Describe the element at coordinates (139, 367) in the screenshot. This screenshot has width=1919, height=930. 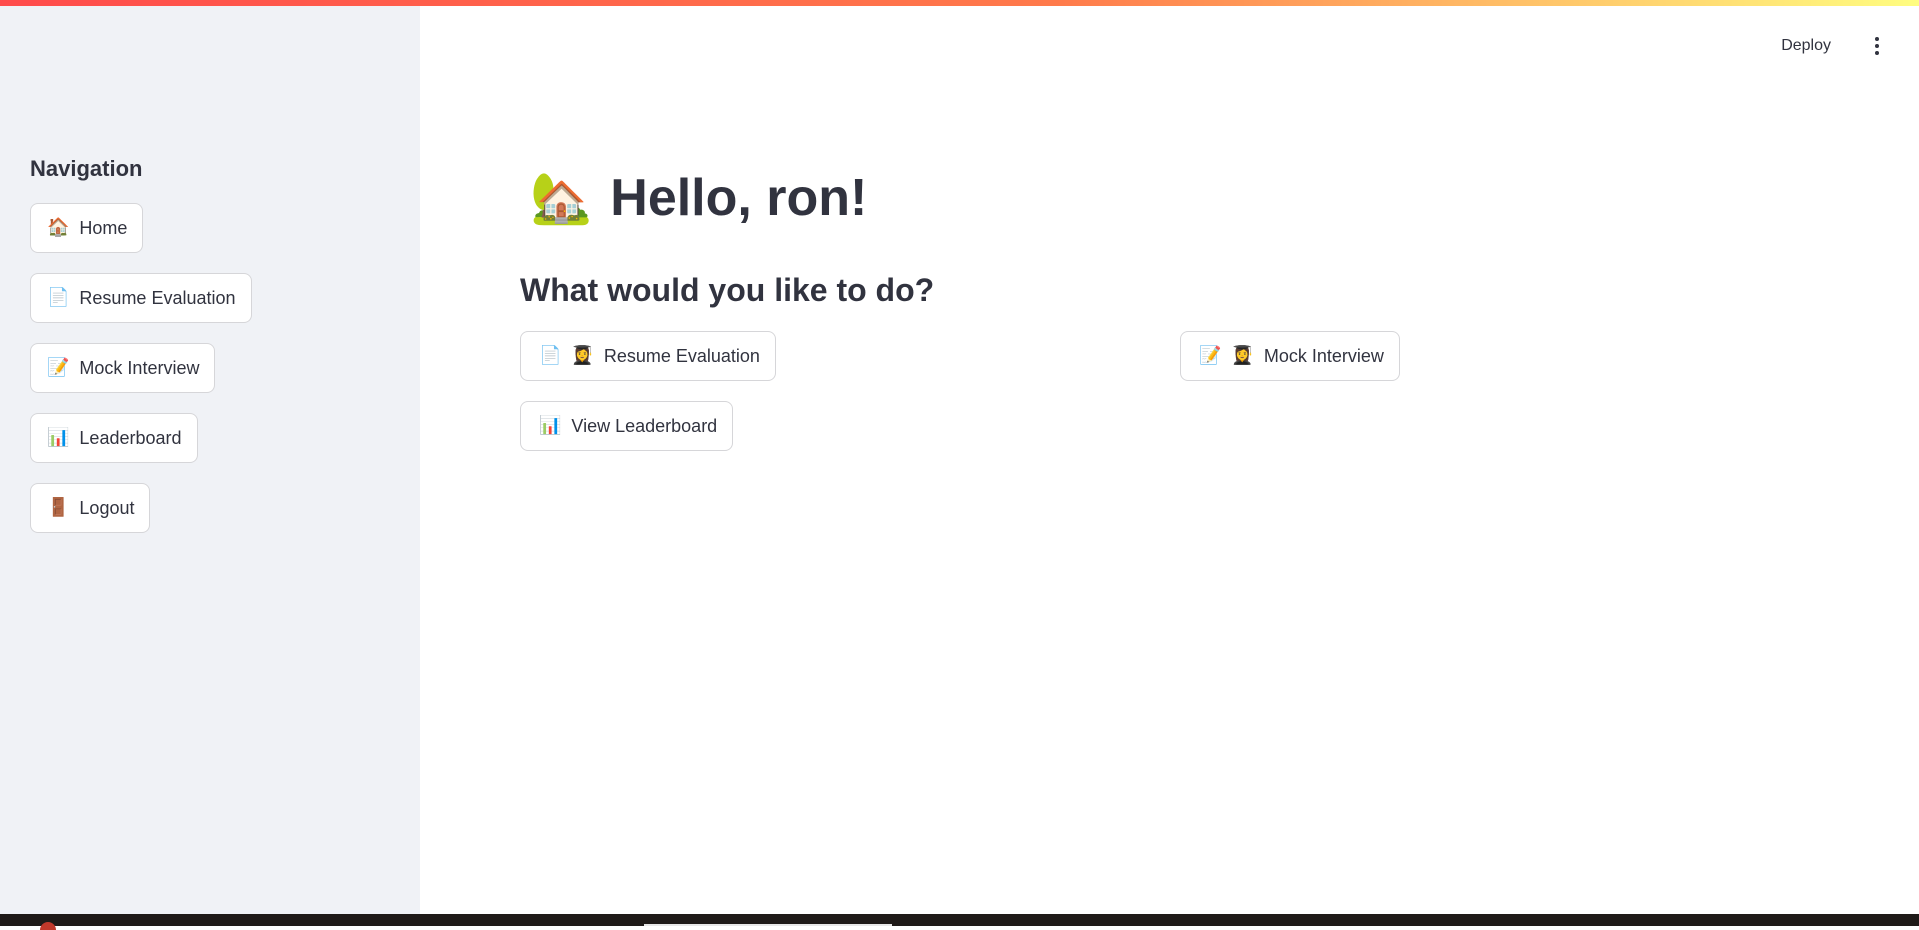
I see `sidebar-item-label: Mock Interview` at that location.